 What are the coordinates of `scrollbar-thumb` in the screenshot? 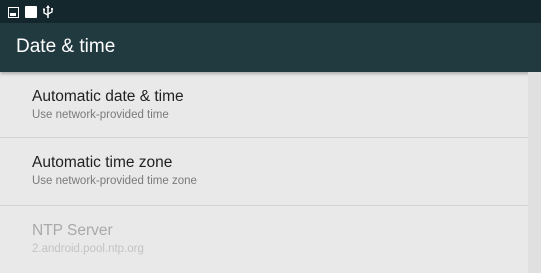 It's located at (534, 136).